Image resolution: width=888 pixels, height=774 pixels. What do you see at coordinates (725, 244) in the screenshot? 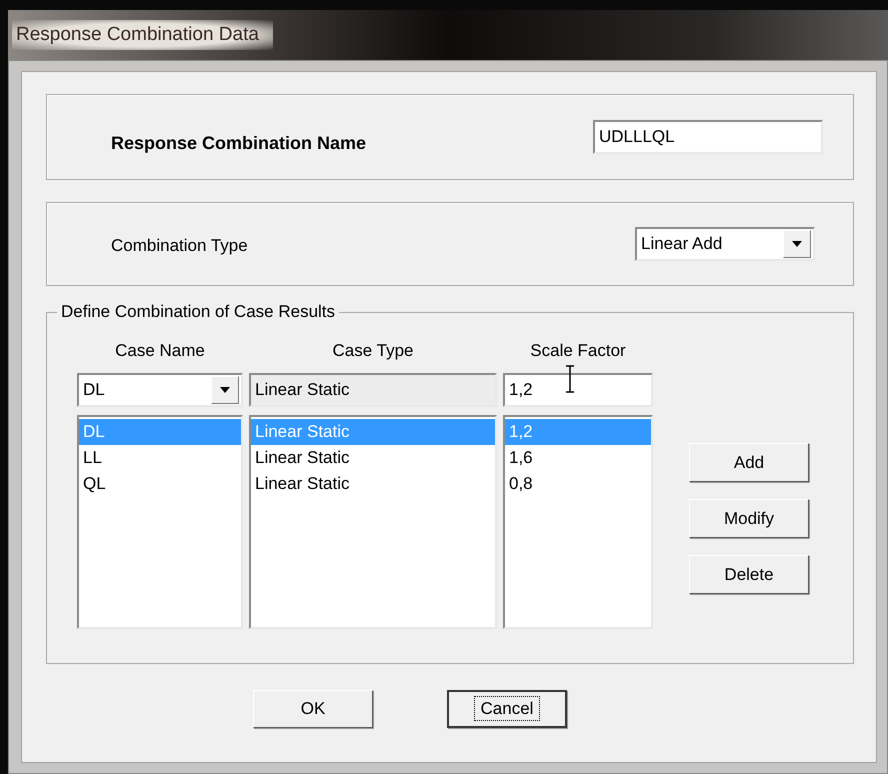
I see `combination-type-dropdown: Linear Add` at bounding box center [725, 244].